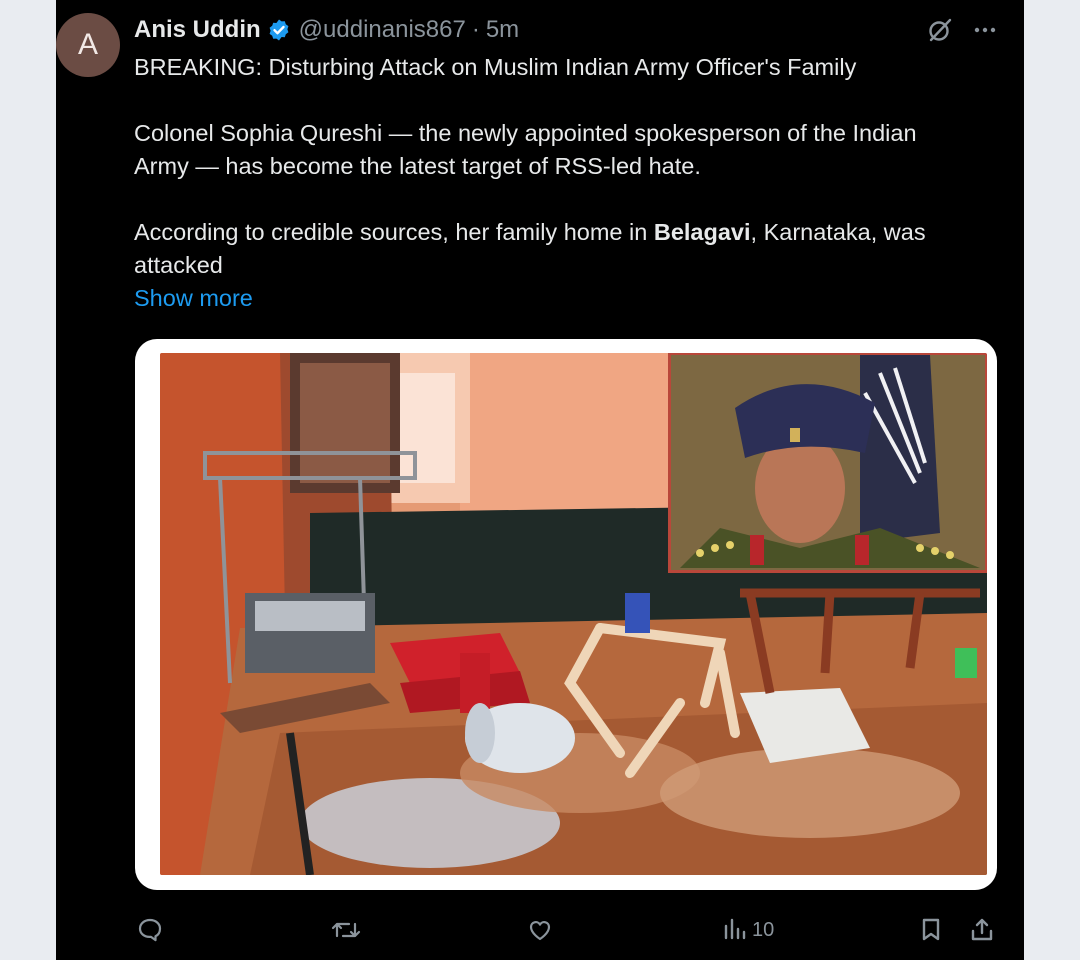 The image size is (1080, 960). I want to click on tweet-header: Anis Uddin @uddinanis867 · 5m, so click(326, 30).